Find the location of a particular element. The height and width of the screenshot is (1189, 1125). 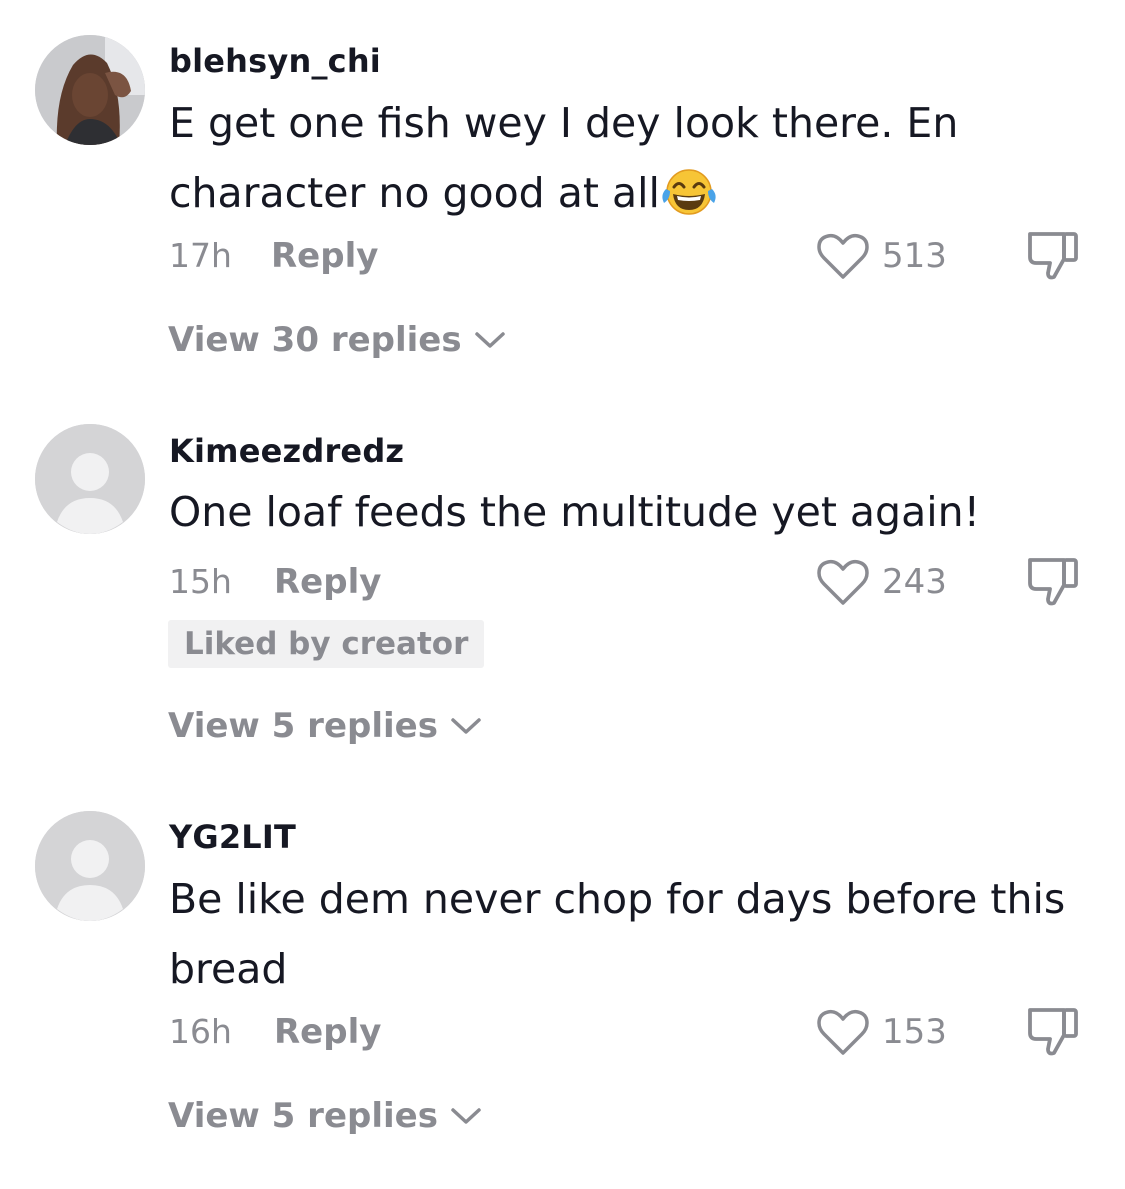

default-avatar-icon is located at coordinates (90, 866).